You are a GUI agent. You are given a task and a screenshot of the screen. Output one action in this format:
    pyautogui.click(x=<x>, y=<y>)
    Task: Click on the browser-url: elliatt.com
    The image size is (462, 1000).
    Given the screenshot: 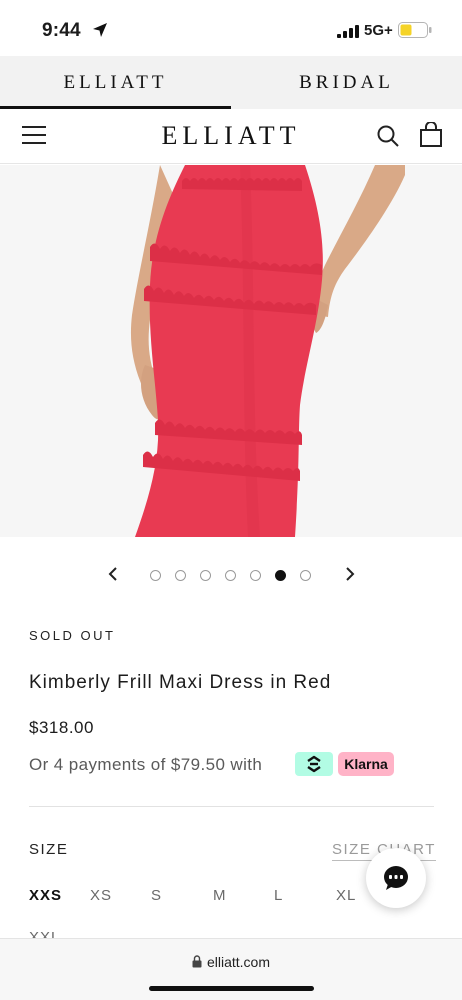 What is the action you would take?
    pyautogui.click(x=238, y=962)
    